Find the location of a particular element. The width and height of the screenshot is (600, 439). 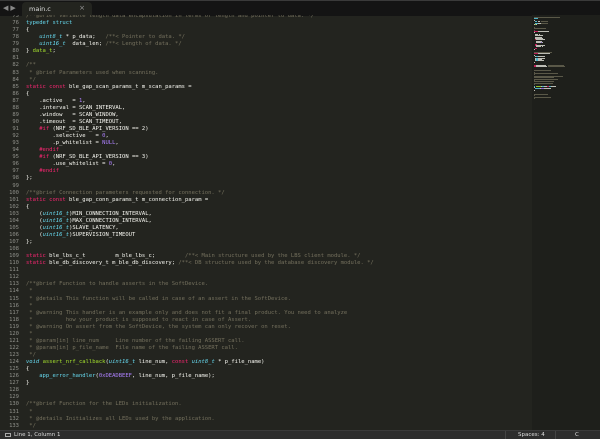

code-line: 91 #if (NRF_SD_BLE_API_VERSION == 2) is located at coordinates (266, 129).